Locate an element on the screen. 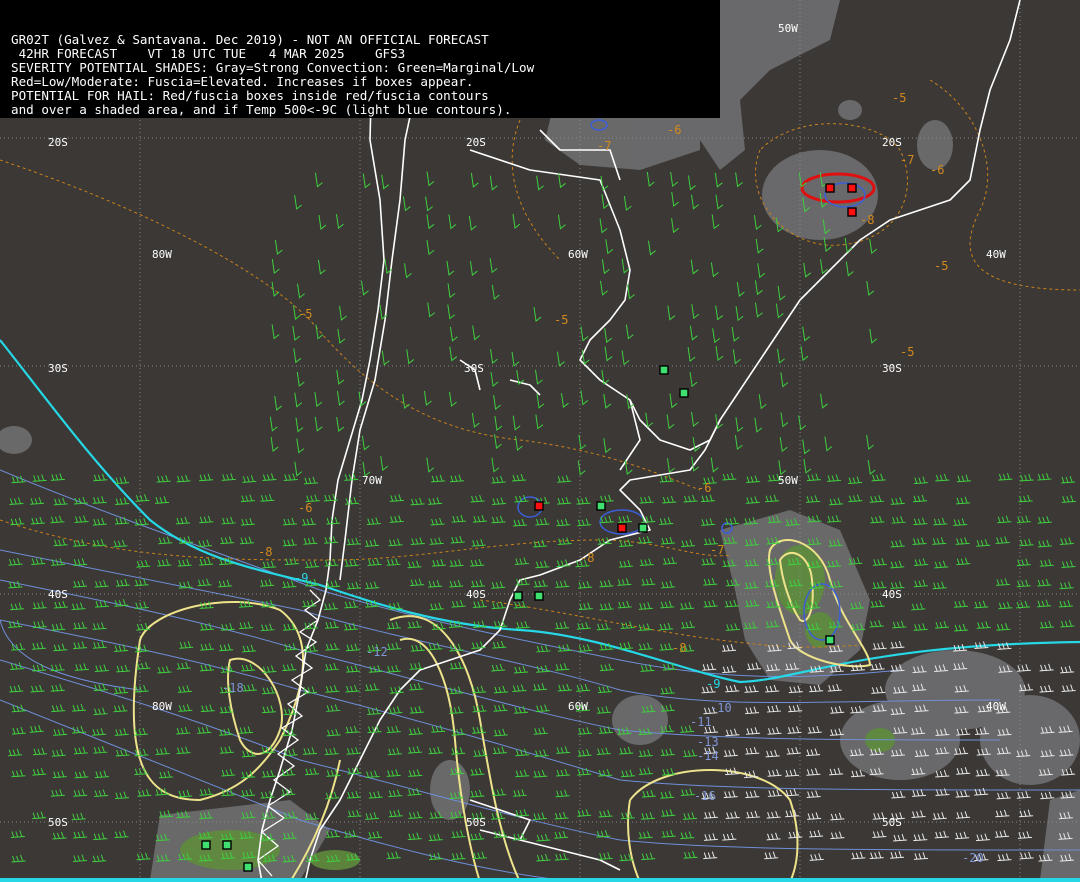 This screenshot has width=1080, height=882. temp-label-neg5-w: -5 is located at coordinates (305, 314).